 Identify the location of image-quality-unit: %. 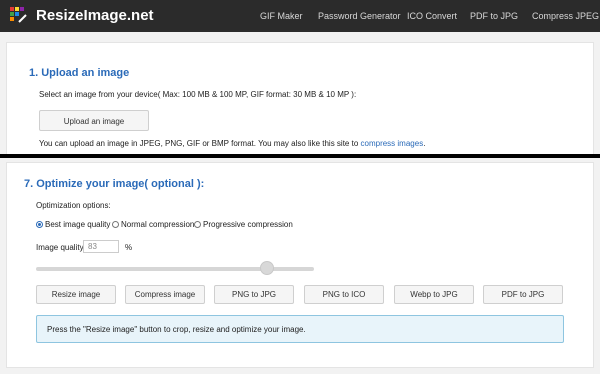
(129, 247).